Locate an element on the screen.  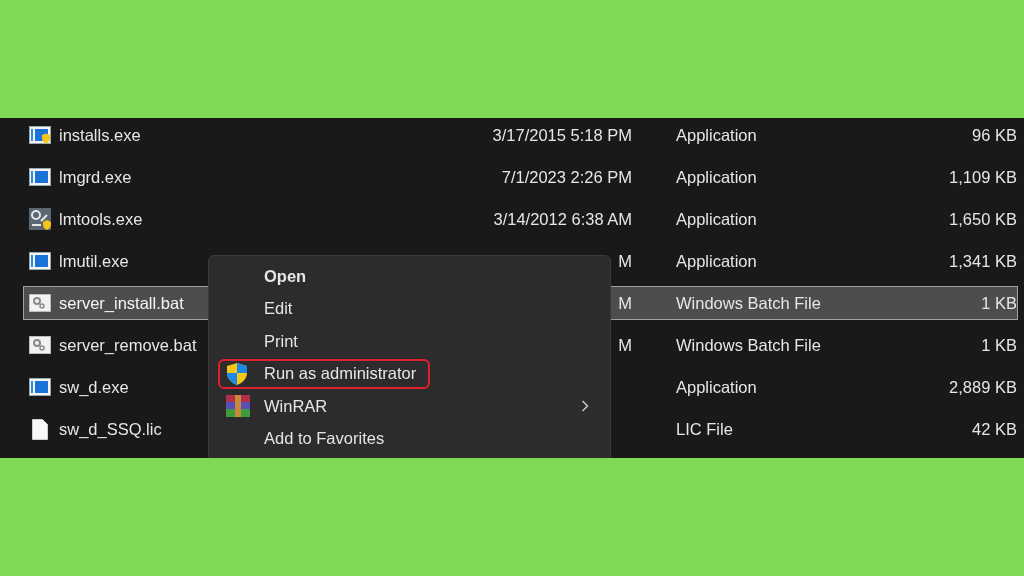
menu-item: Edit is located at coordinates (410, 308).